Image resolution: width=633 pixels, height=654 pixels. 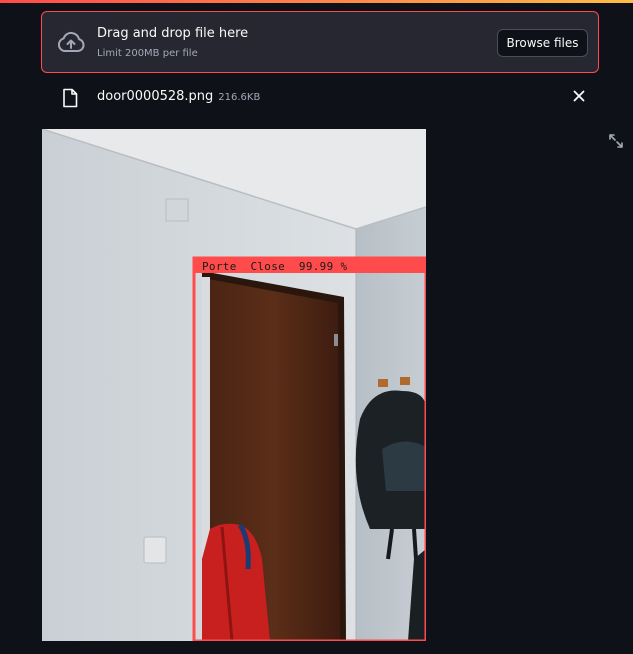 I want to click on file-name: door0000528.png 216.6KB, so click(x=178, y=96).